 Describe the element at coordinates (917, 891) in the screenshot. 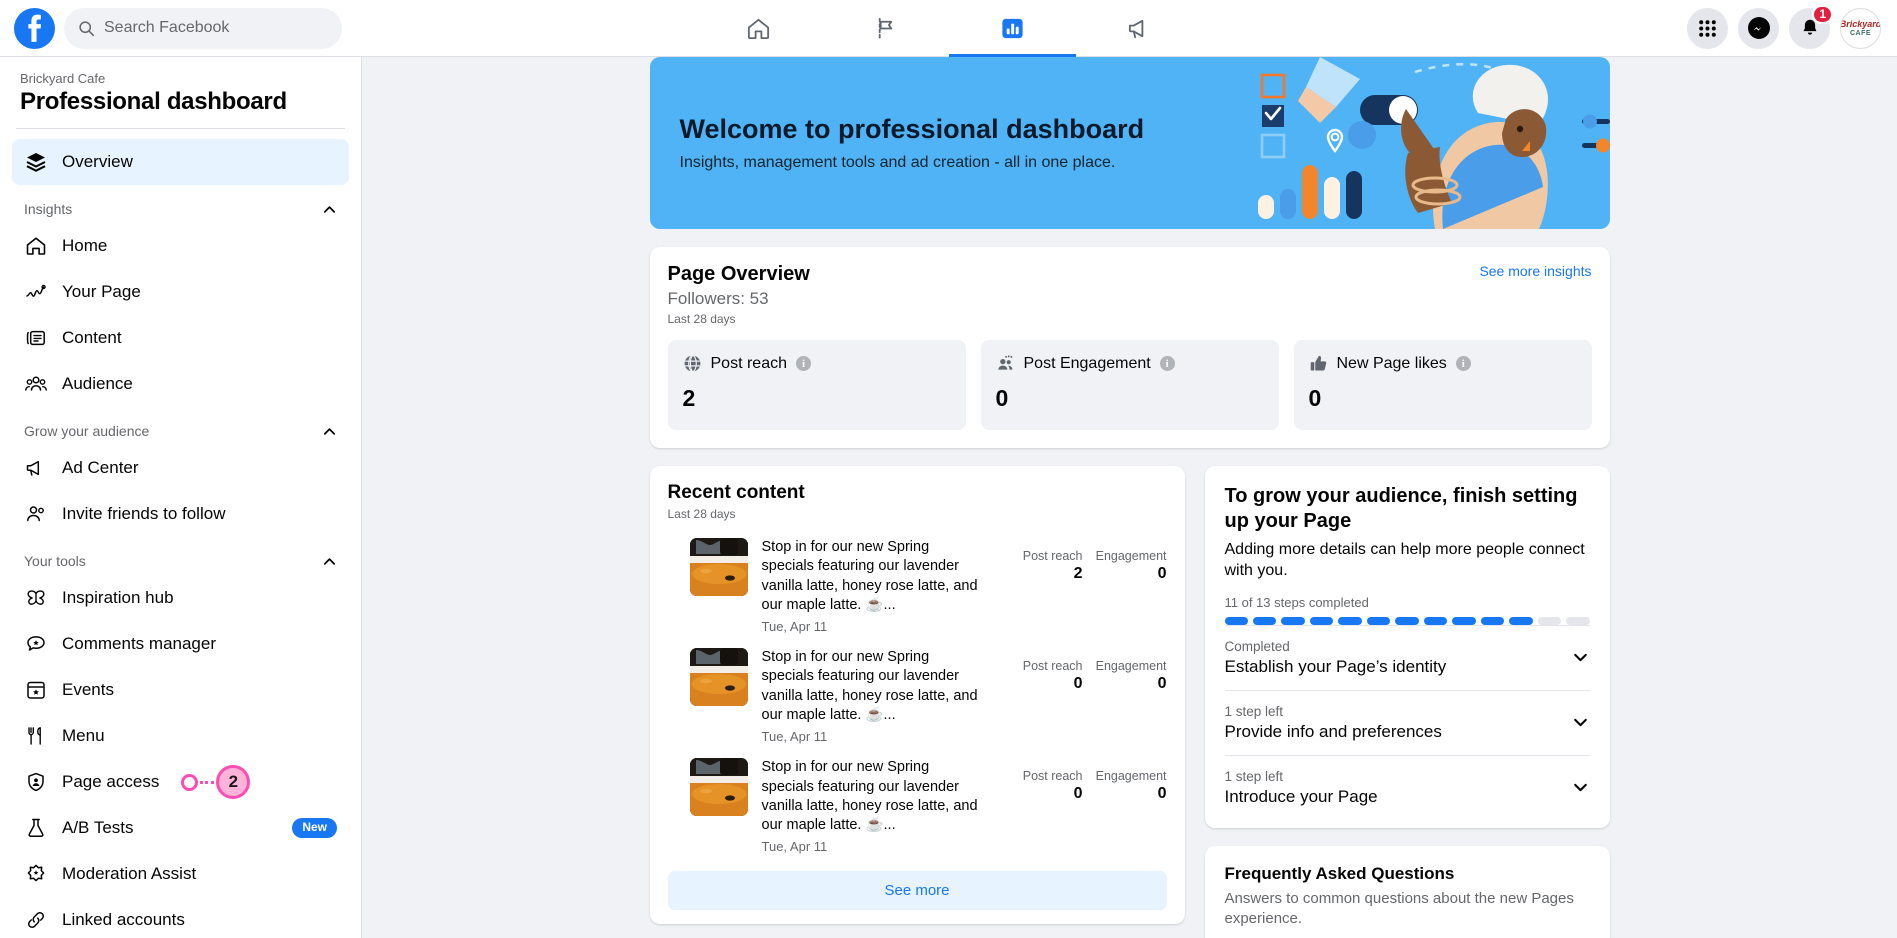

I see `see-more-button: See more` at that location.